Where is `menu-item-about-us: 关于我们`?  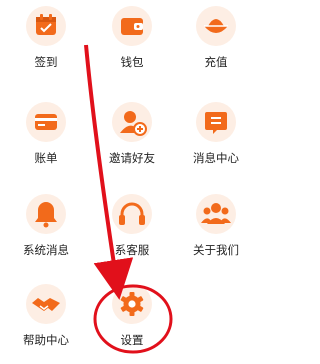 menu-item-about-us: 关于我们 is located at coordinates (216, 234).